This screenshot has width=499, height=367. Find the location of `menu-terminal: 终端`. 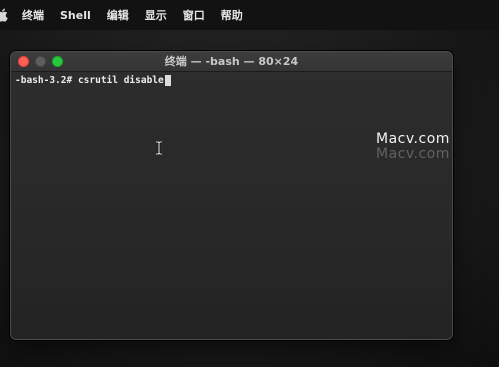

menu-terminal: 终端 is located at coordinates (33, 15).